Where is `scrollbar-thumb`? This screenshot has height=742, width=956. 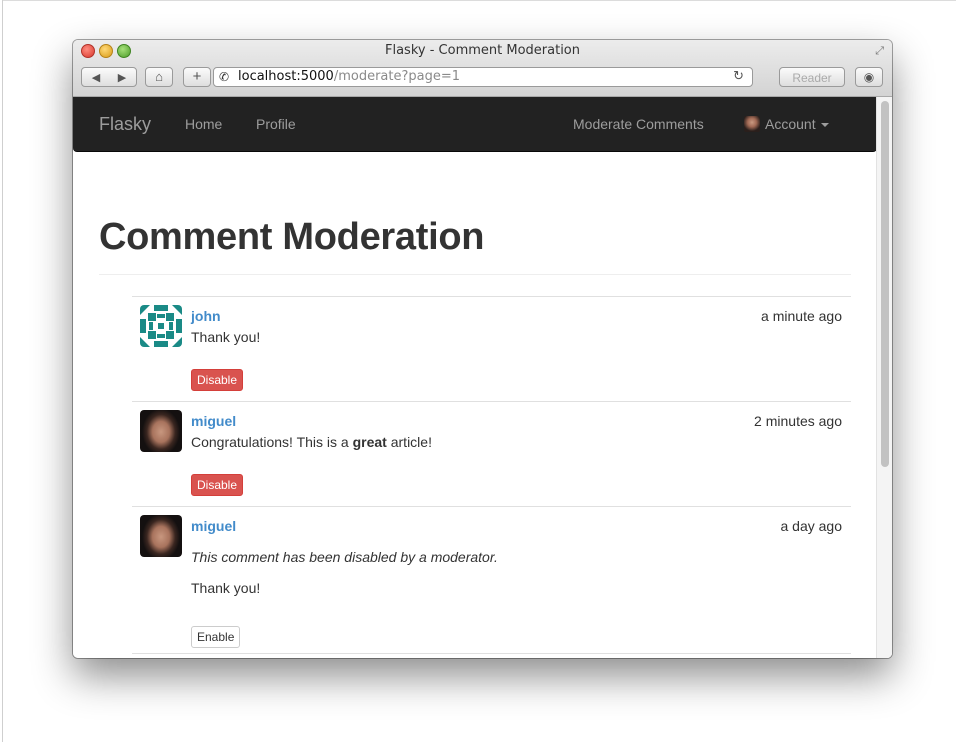 scrollbar-thumb is located at coordinates (885, 284).